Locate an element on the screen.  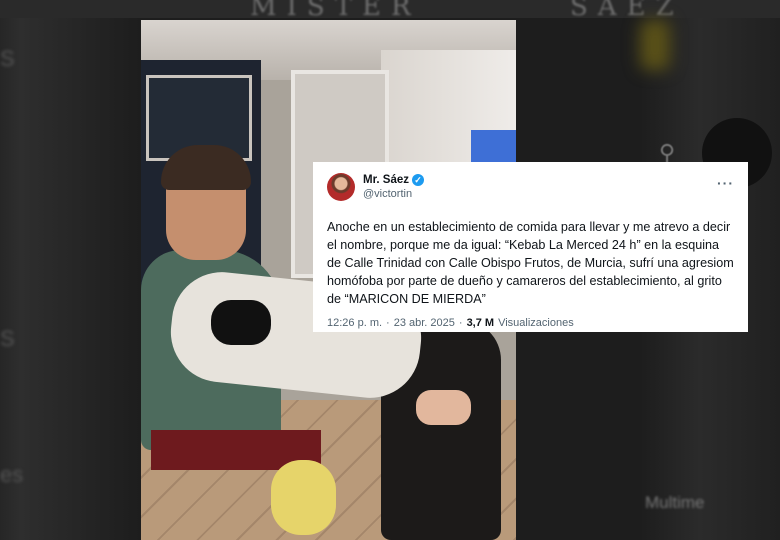
tweet-date: 23 abr. 2025 is located at coordinates (424, 323).